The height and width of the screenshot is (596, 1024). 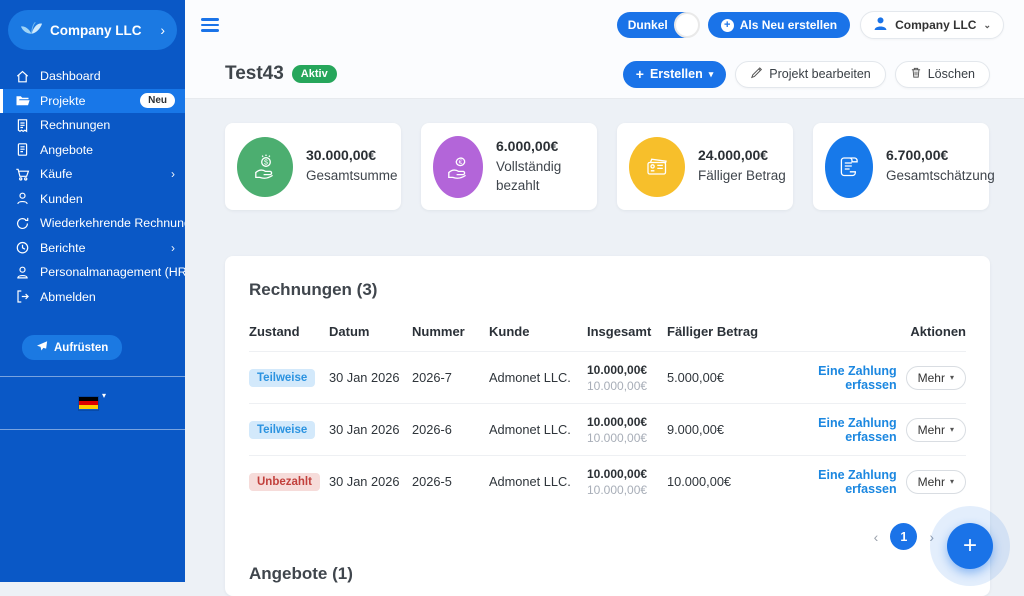 I want to click on invoice-number: 2026-6, so click(x=432, y=429).